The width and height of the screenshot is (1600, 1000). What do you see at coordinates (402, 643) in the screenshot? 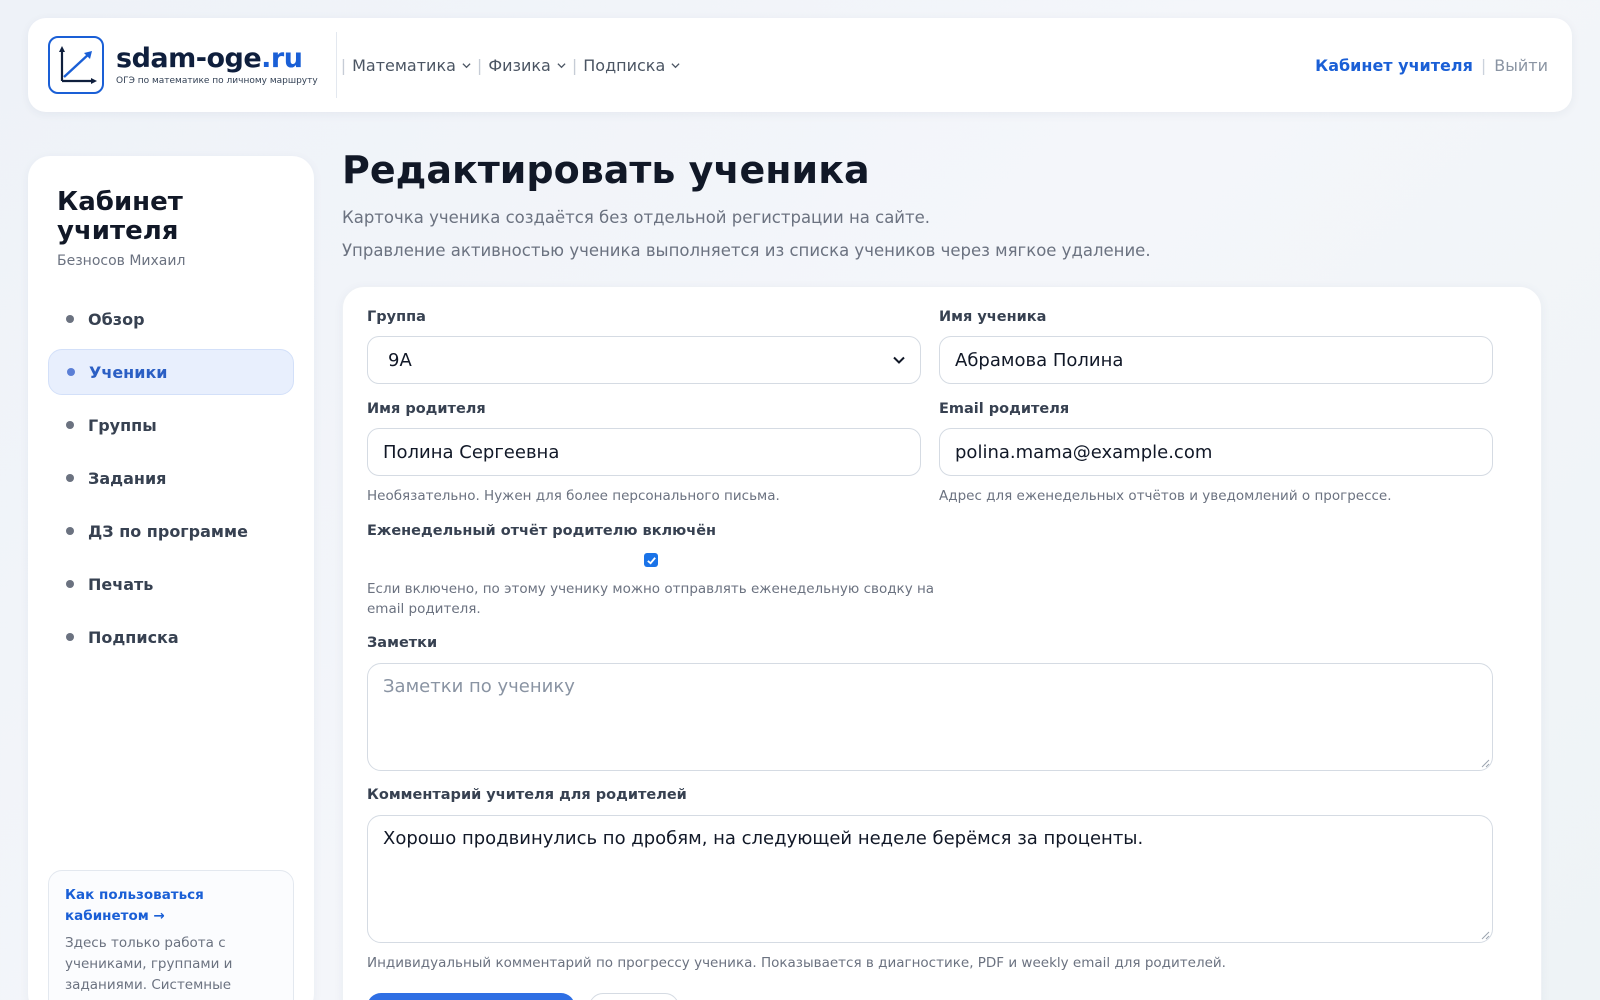
I see `notes-label: Заметки` at bounding box center [402, 643].